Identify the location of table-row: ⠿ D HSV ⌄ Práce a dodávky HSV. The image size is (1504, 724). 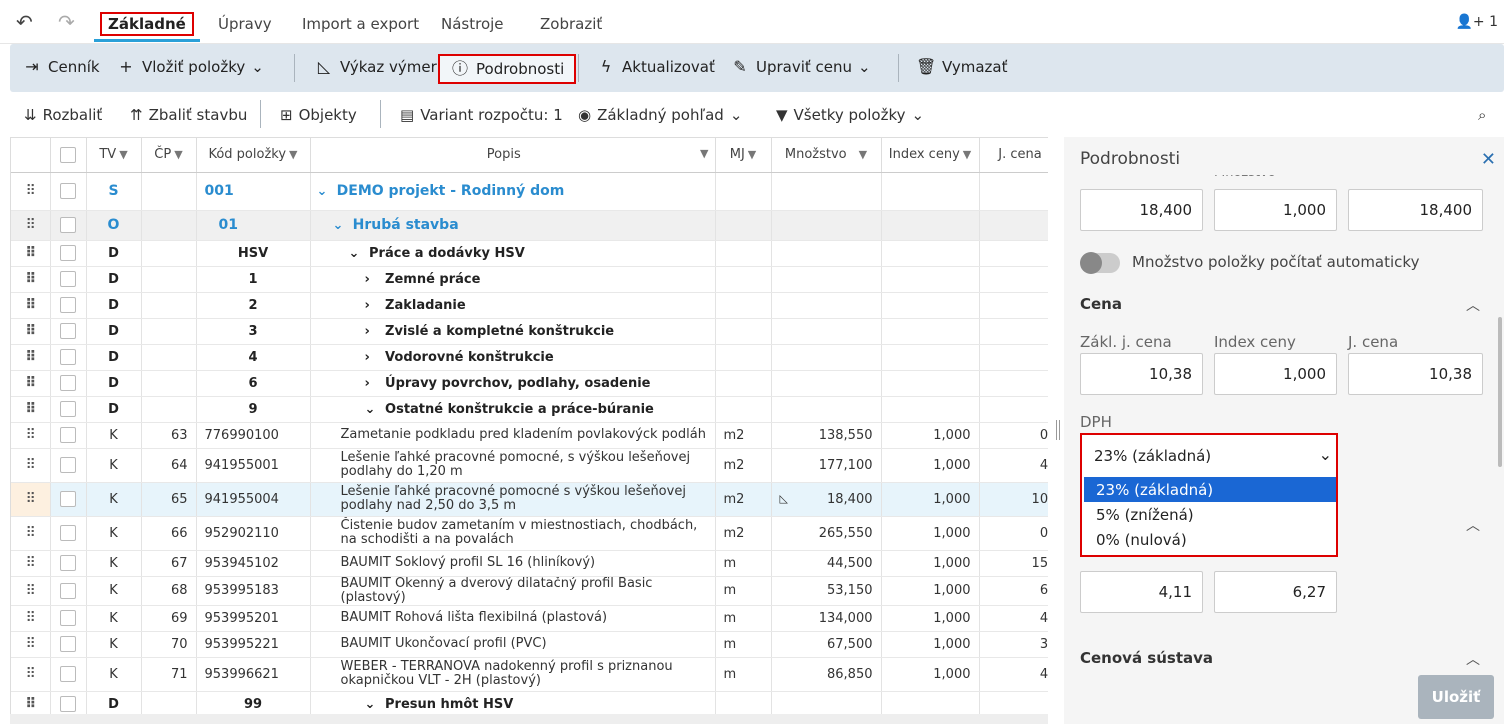
(529, 253).